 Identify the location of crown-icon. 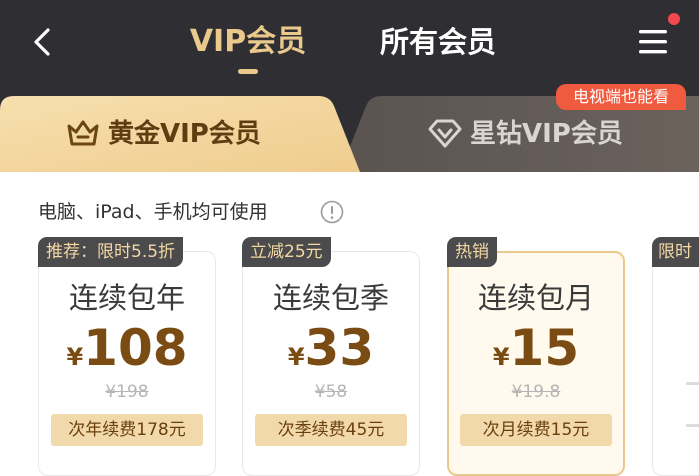
(83, 133).